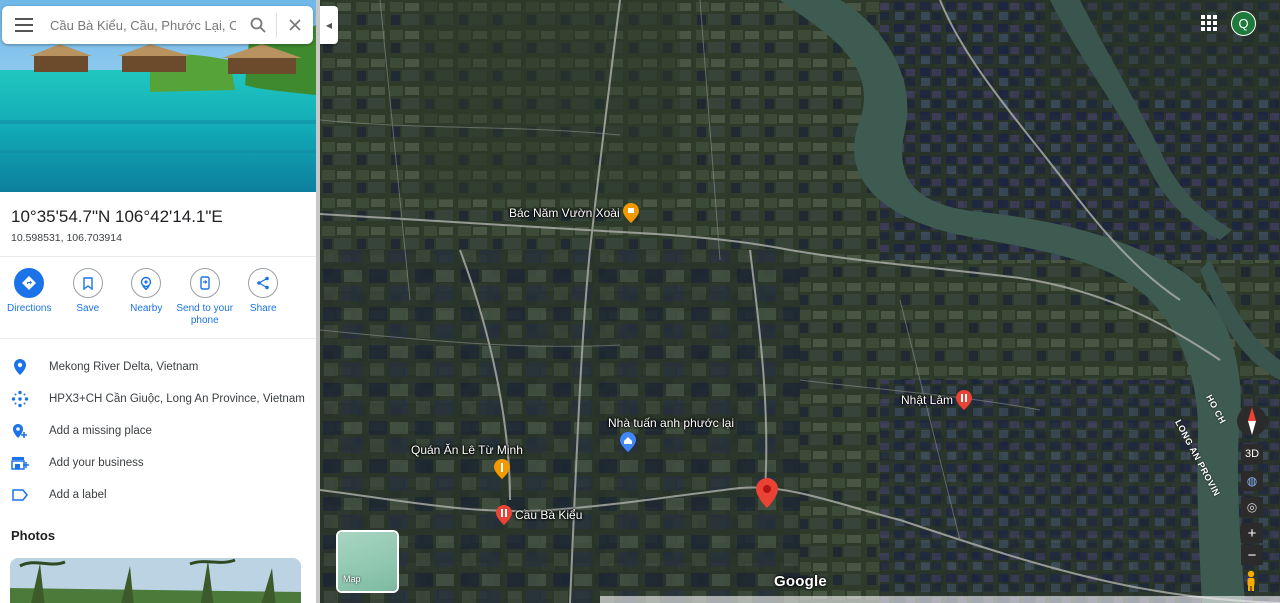 Image resolution: width=1280 pixels, height=603 pixels. Describe the element at coordinates (767, 493) in the screenshot. I see `dropped-pin-icon` at that location.